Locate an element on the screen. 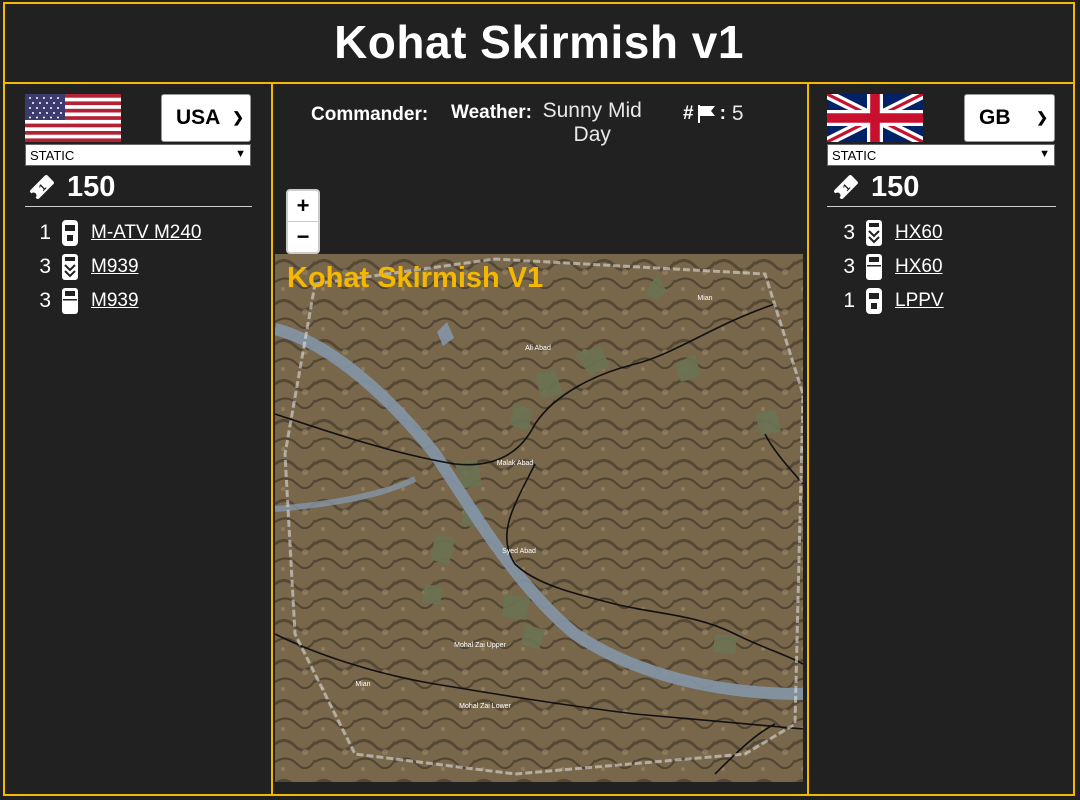  right-points-value: 150 is located at coordinates (895, 186).